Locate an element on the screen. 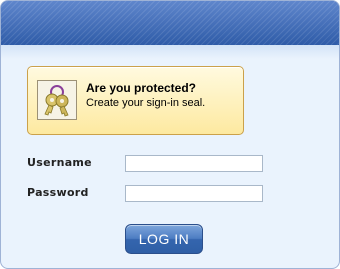 This screenshot has height=269, width=340. seal-subtitle: Create your sign-in seal. is located at coordinates (145, 103).